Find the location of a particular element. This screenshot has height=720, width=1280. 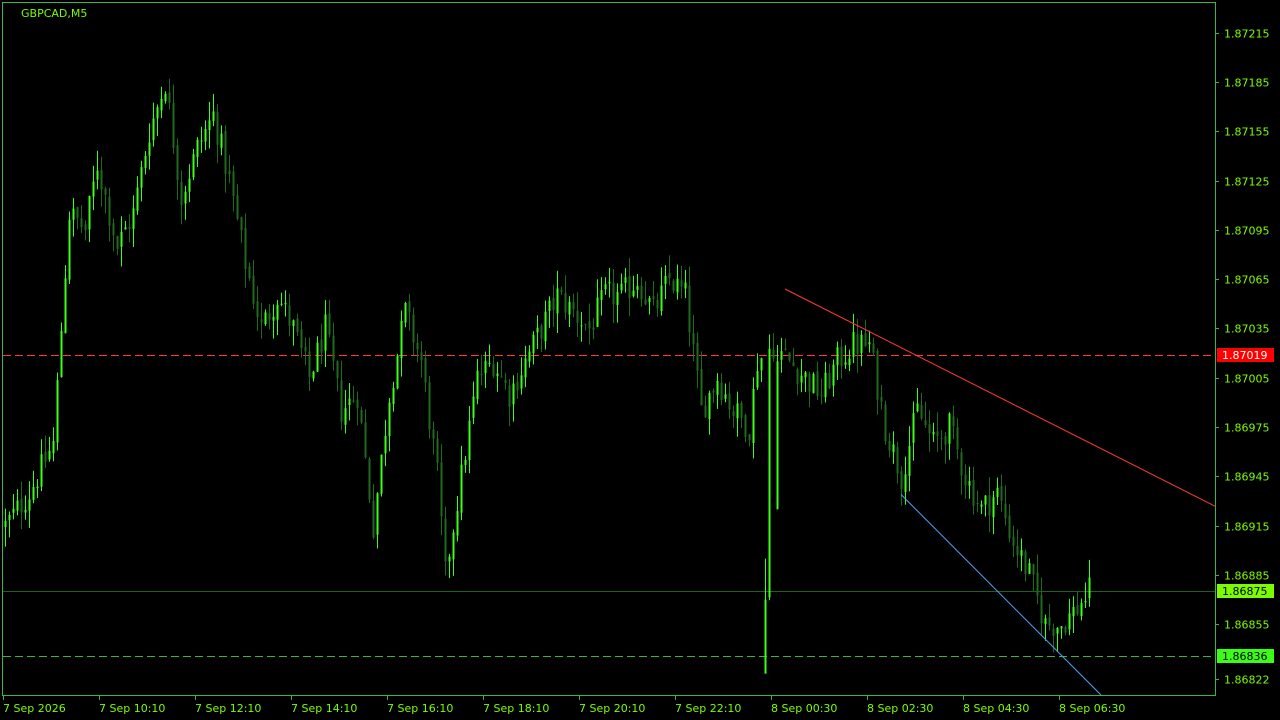

resistance-level-price-tag: 1.87019 is located at coordinates (1245, 355).